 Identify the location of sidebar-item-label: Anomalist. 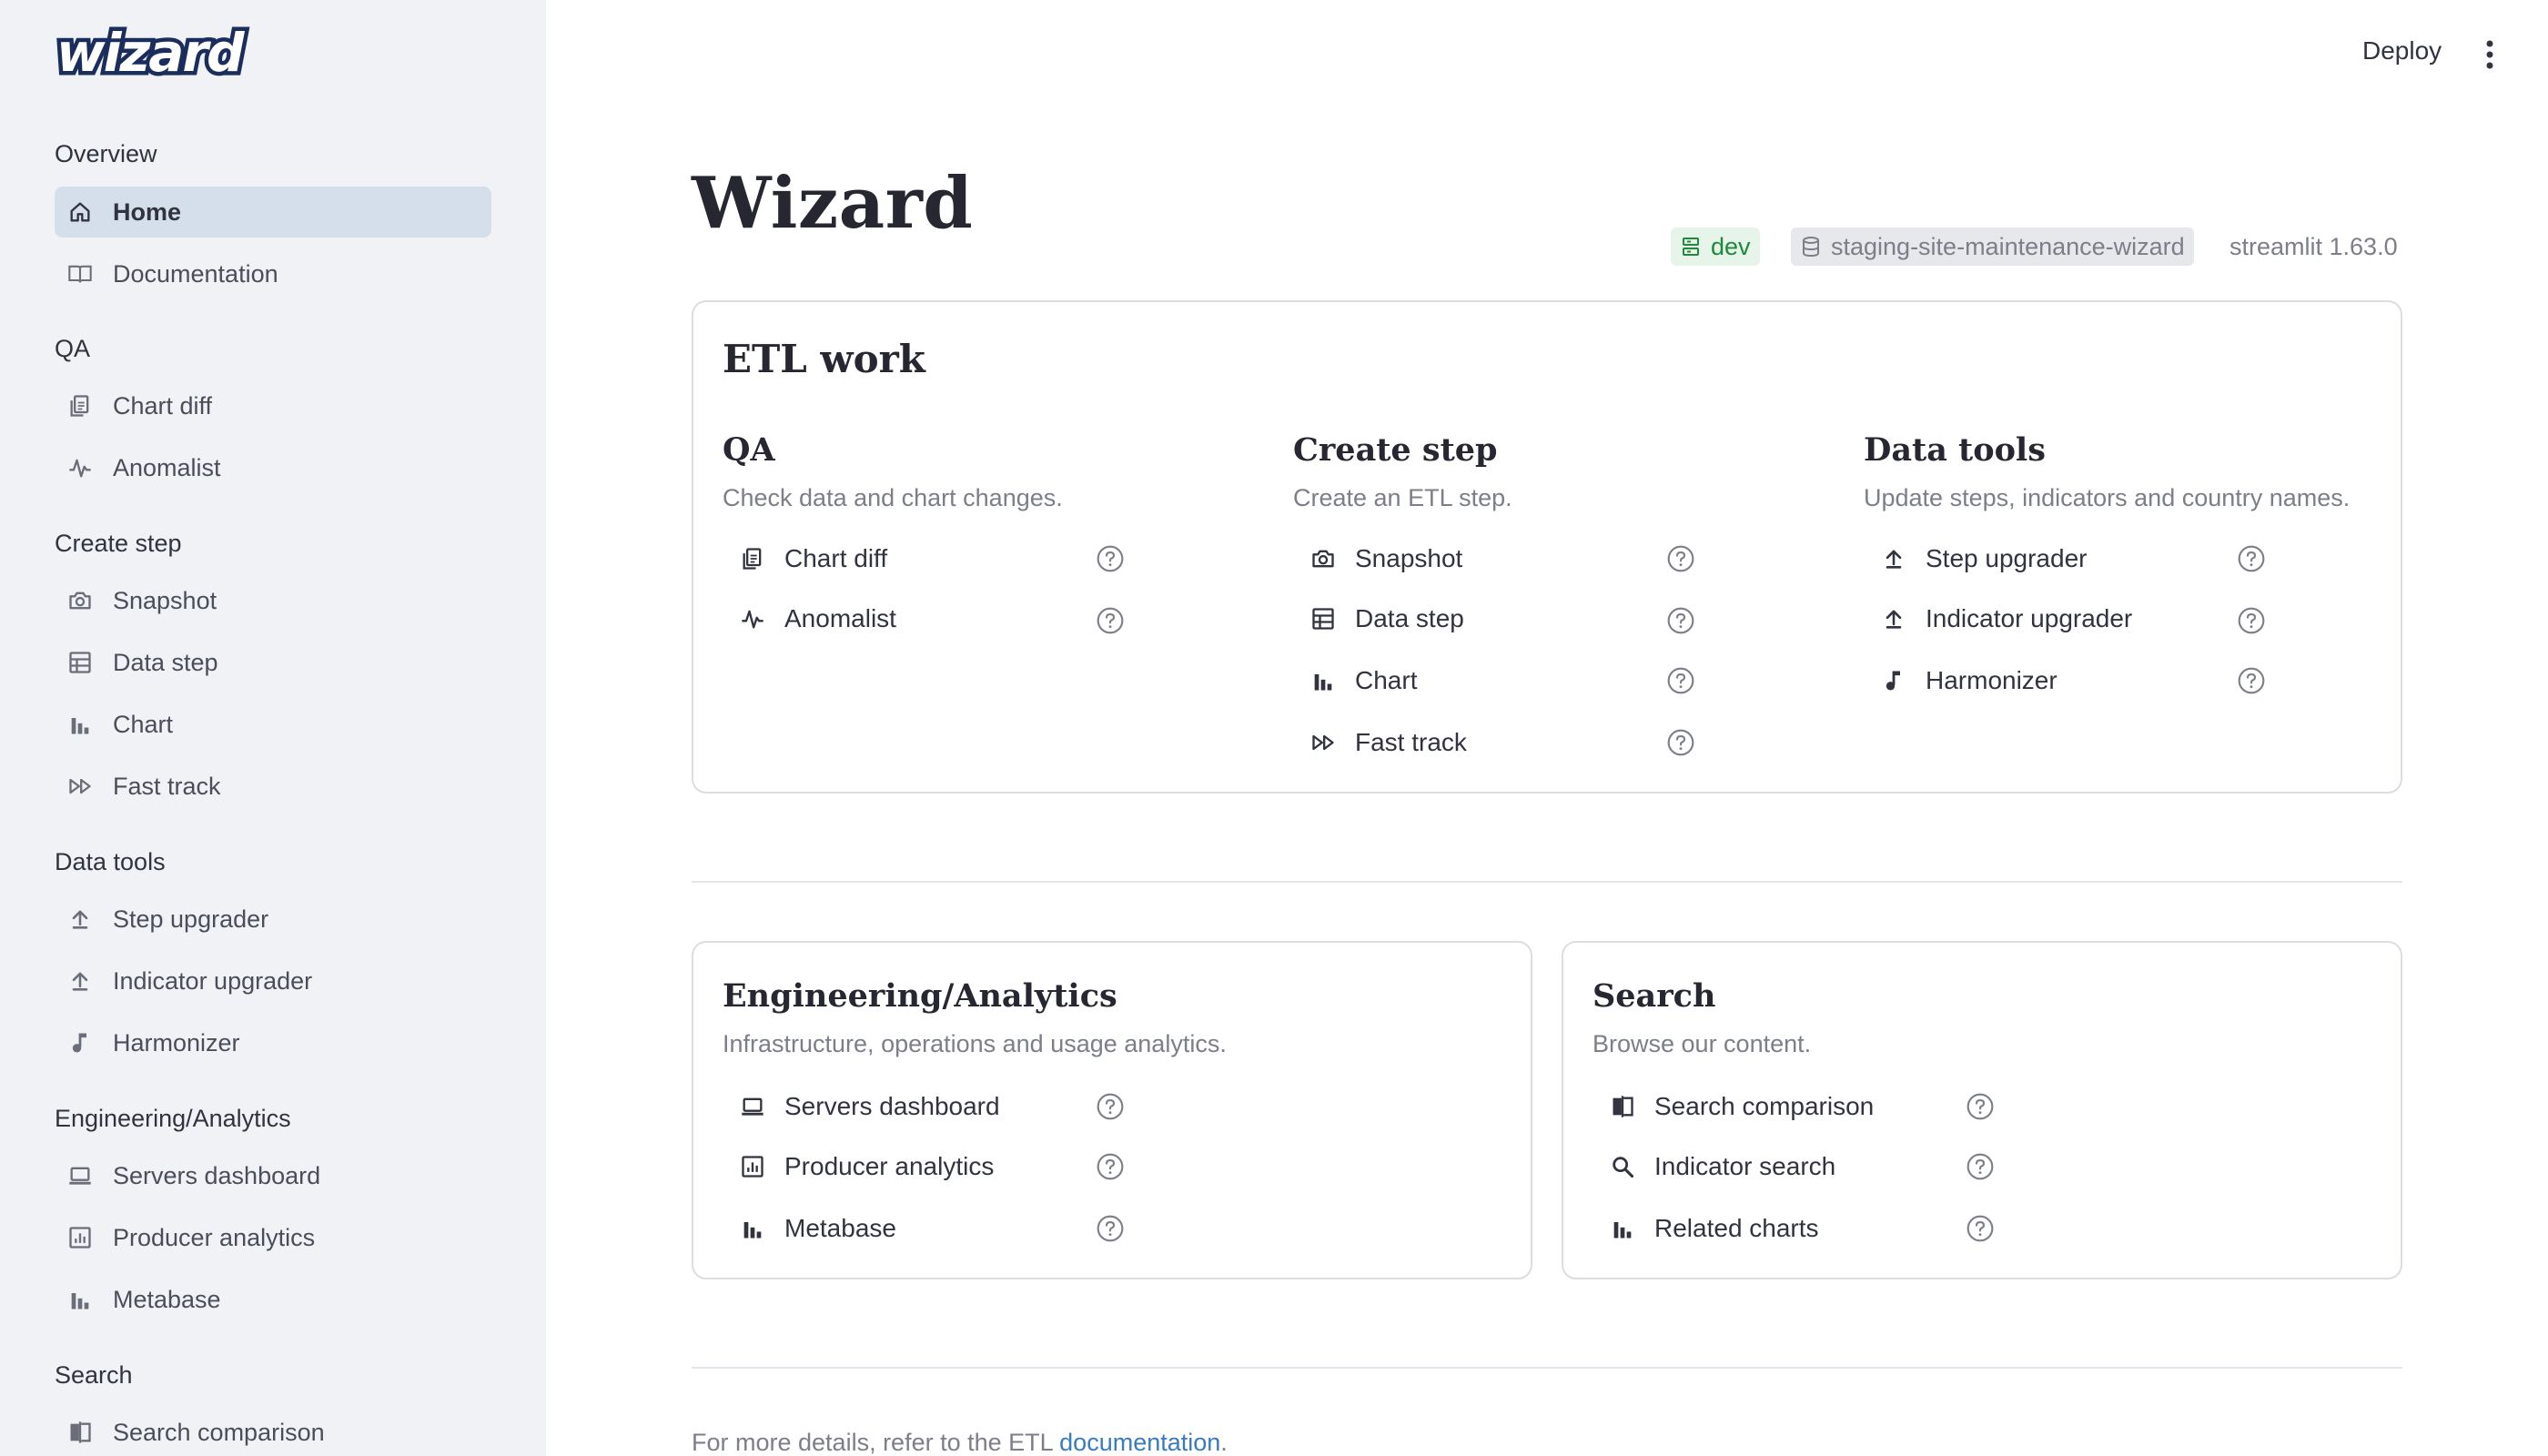
(167, 467).